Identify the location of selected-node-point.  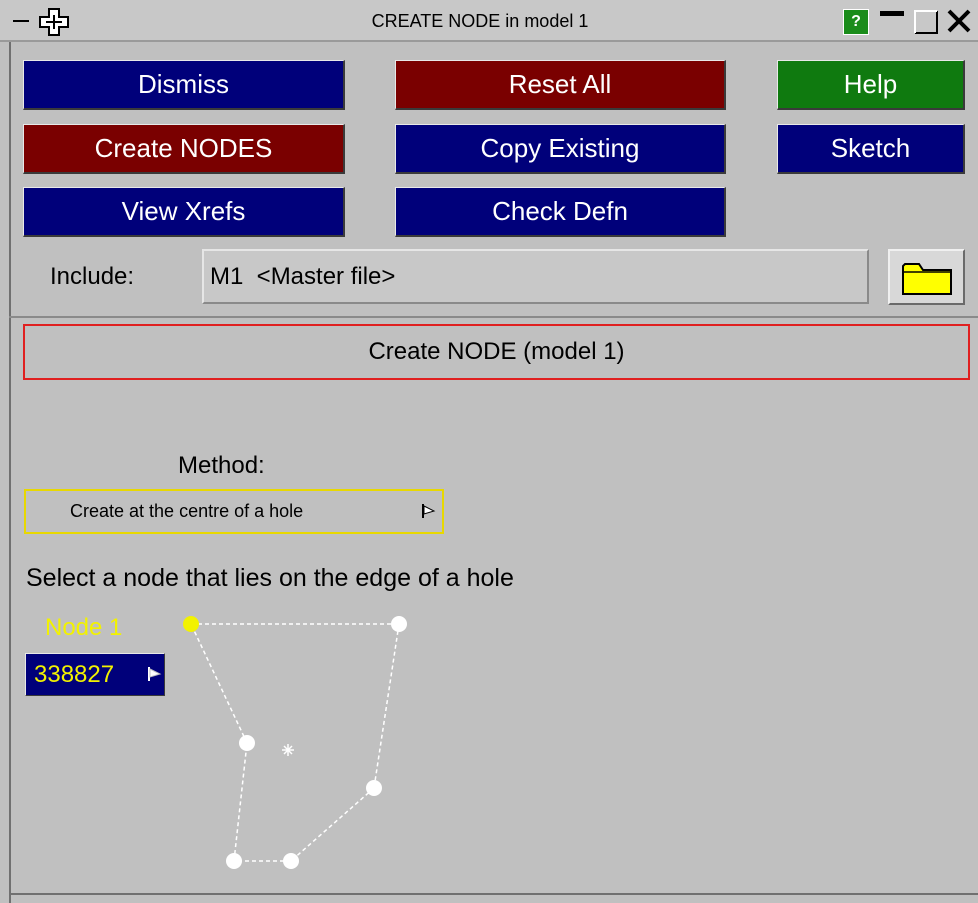
(191, 624).